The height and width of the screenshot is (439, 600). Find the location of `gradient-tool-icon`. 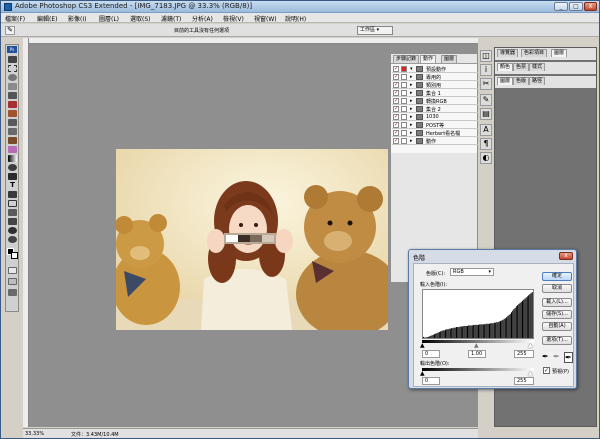

gradient-tool-icon is located at coordinates (12, 158).